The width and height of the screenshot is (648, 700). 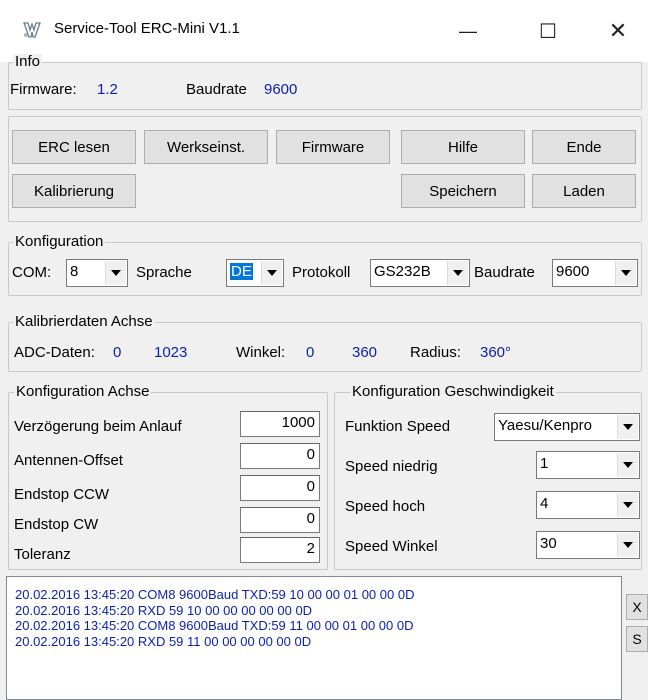 I want to click on close-icon: ✕, so click(x=618, y=30).